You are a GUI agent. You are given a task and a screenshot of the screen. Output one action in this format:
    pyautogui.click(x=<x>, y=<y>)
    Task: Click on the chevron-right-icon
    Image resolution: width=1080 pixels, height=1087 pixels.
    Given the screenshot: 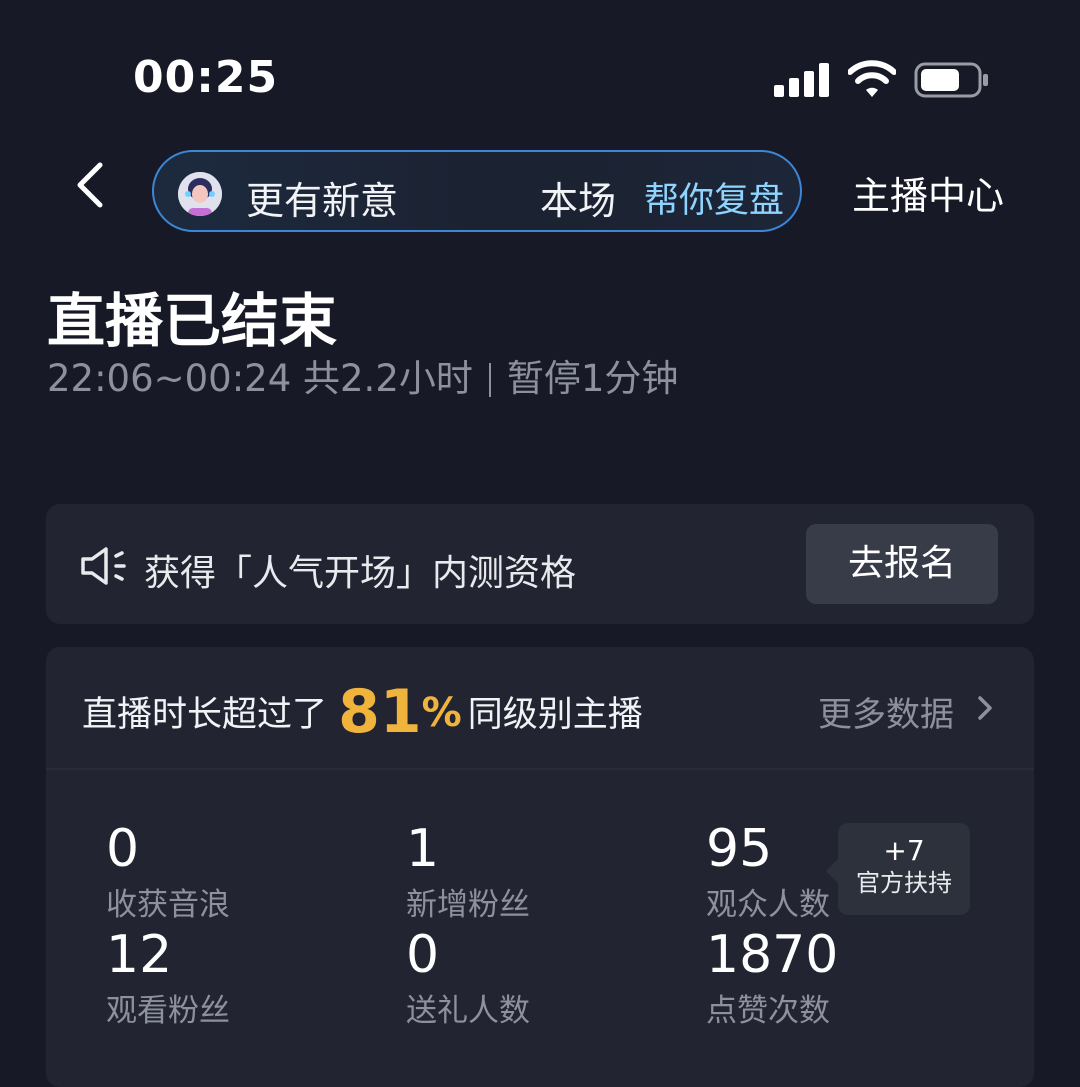 What is the action you would take?
    pyautogui.click(x=985, y=708)
    